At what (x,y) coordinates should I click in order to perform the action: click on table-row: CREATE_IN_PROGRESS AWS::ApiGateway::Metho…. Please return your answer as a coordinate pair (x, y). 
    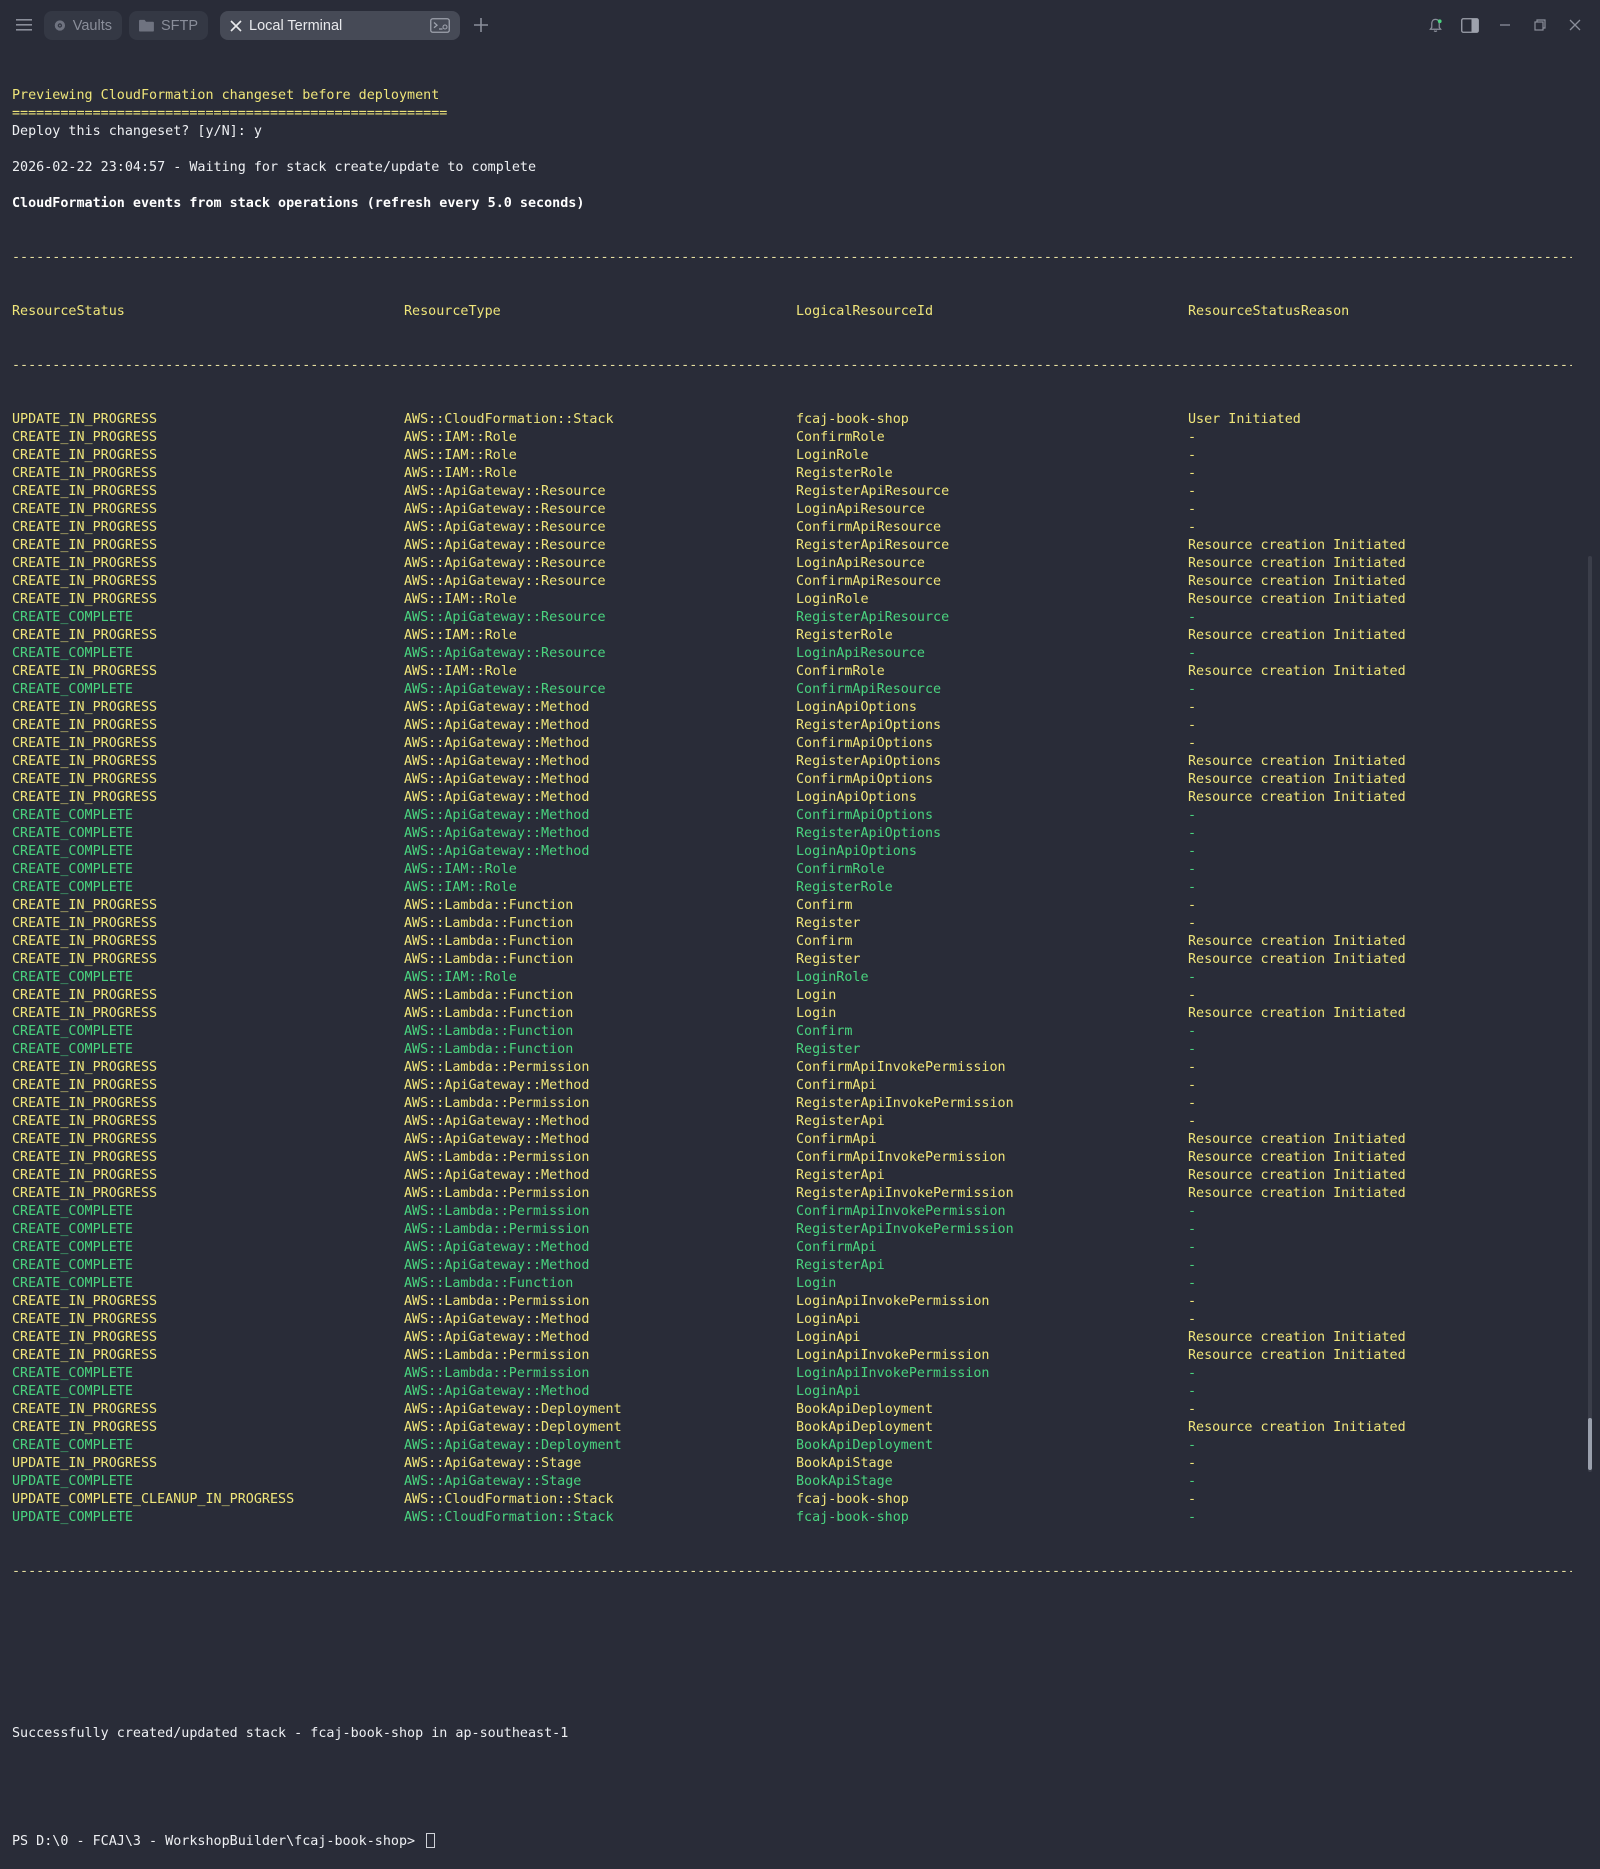
    Looking at the image, I should click on (792, 1122).